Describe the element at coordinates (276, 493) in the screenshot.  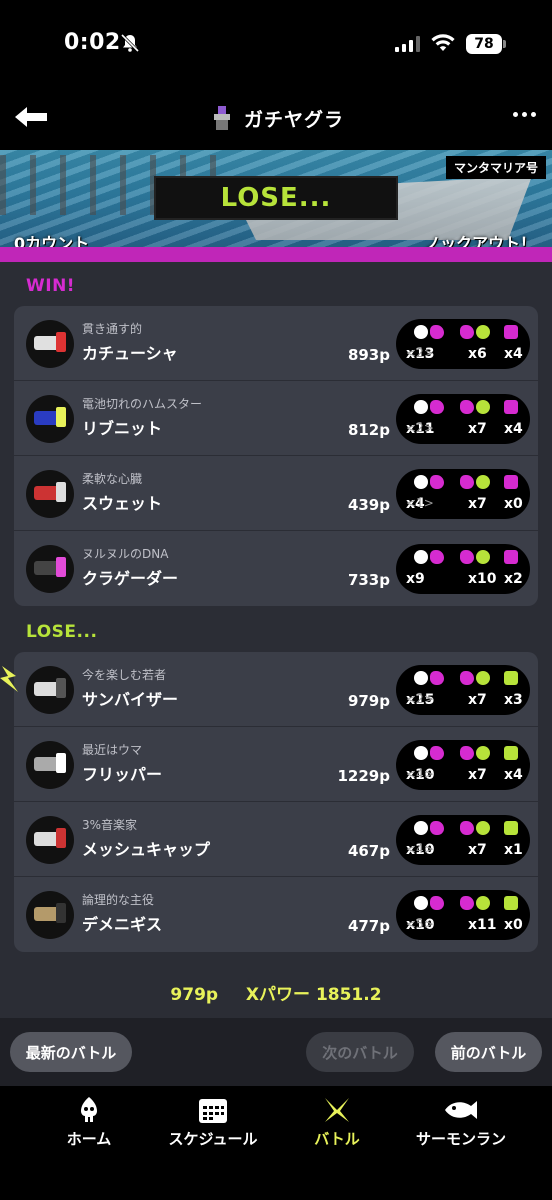
I see `player-row: 柔軟な心臓 スウェット 439p x4 <1> x7 x0` at that location.